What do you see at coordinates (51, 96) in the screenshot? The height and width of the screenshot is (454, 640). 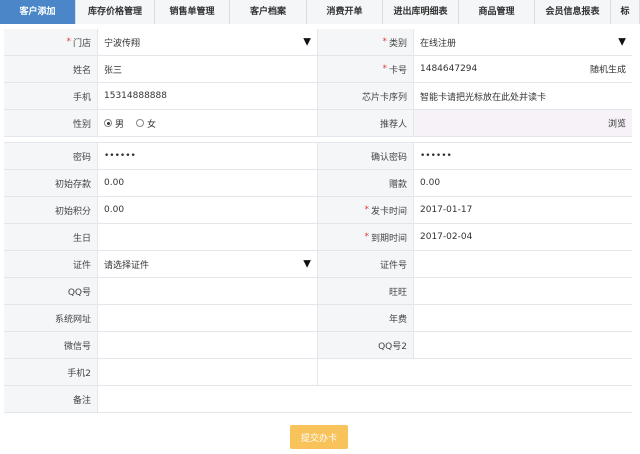 I see `phone-label: 手机` at bounding box center [51, 96].